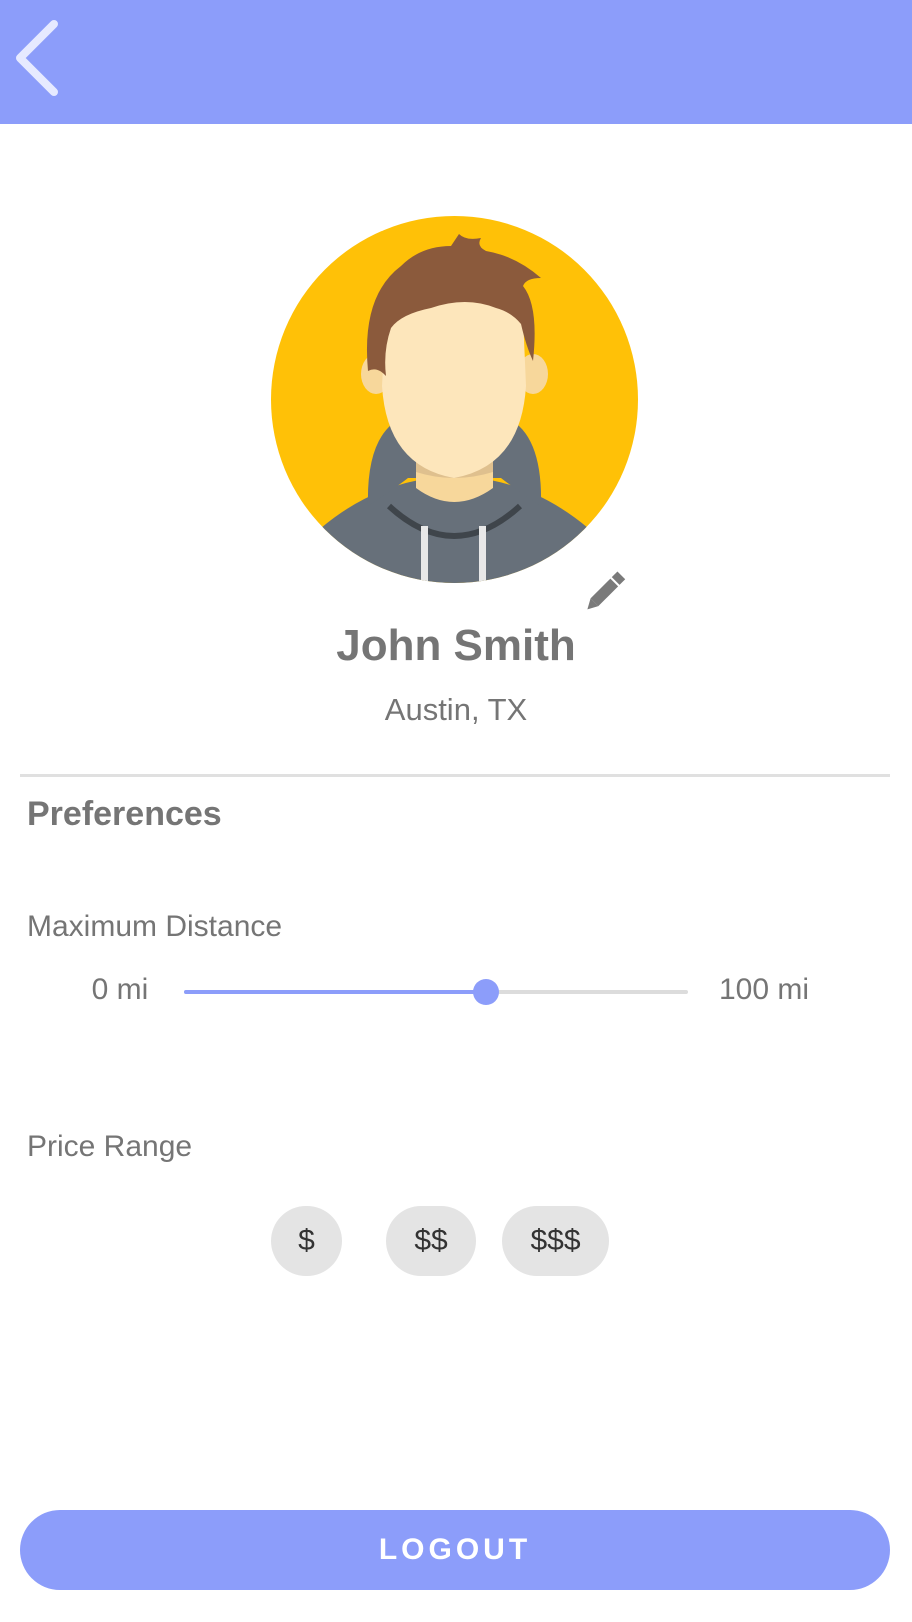 The image size is (912, 1622). Describe the element at coordinates (306, 1241) in the screenshot. I see `price-chip-1: $` at that location.